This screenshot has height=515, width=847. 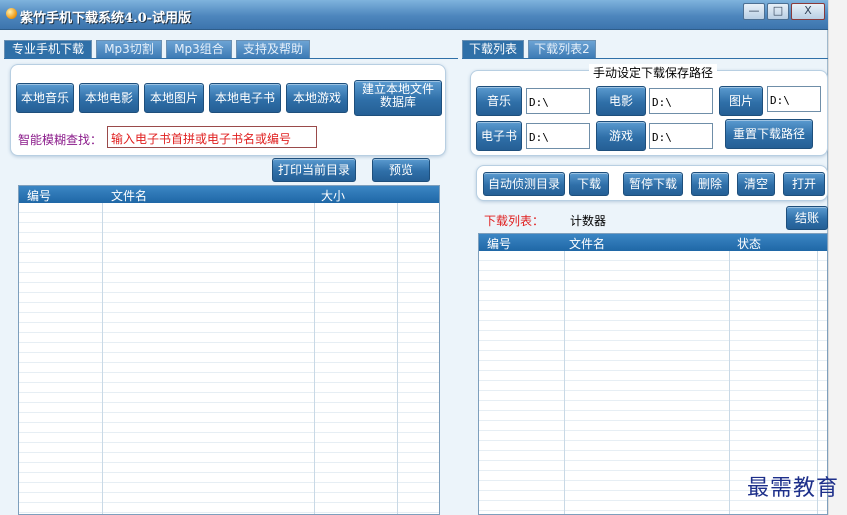 I want to click on game-path-button: 游戏, so click(x=621, y=136).